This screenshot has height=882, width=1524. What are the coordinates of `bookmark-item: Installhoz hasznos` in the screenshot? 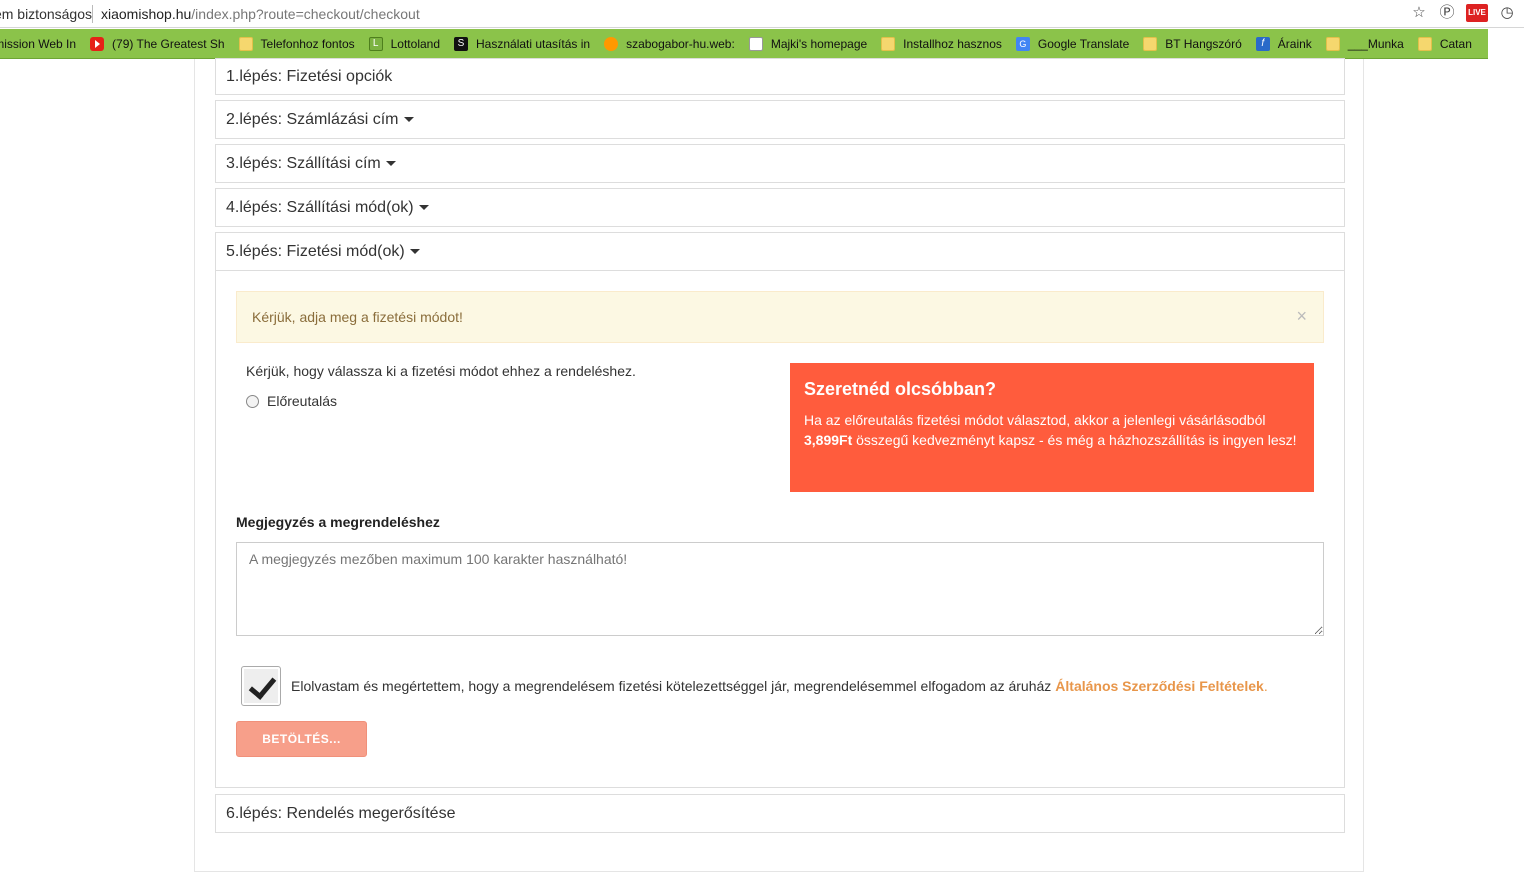 It's located at (941, 43).